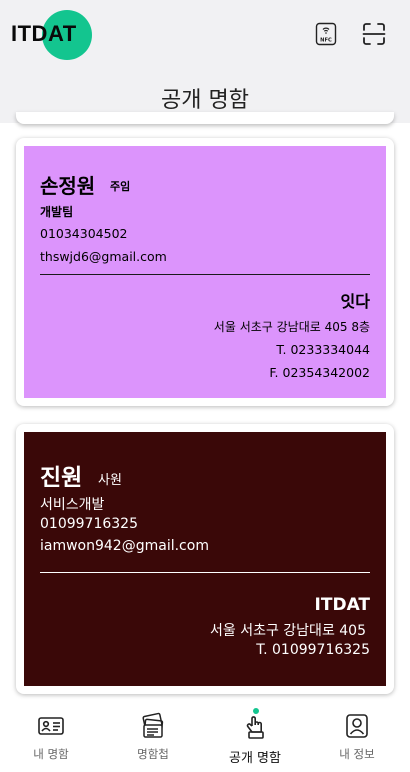 The image size is (410, 772). What do you see at coordinates (51, 726) in the screenshot?
I see `id-card-icon` at bounding box center [51, 726].